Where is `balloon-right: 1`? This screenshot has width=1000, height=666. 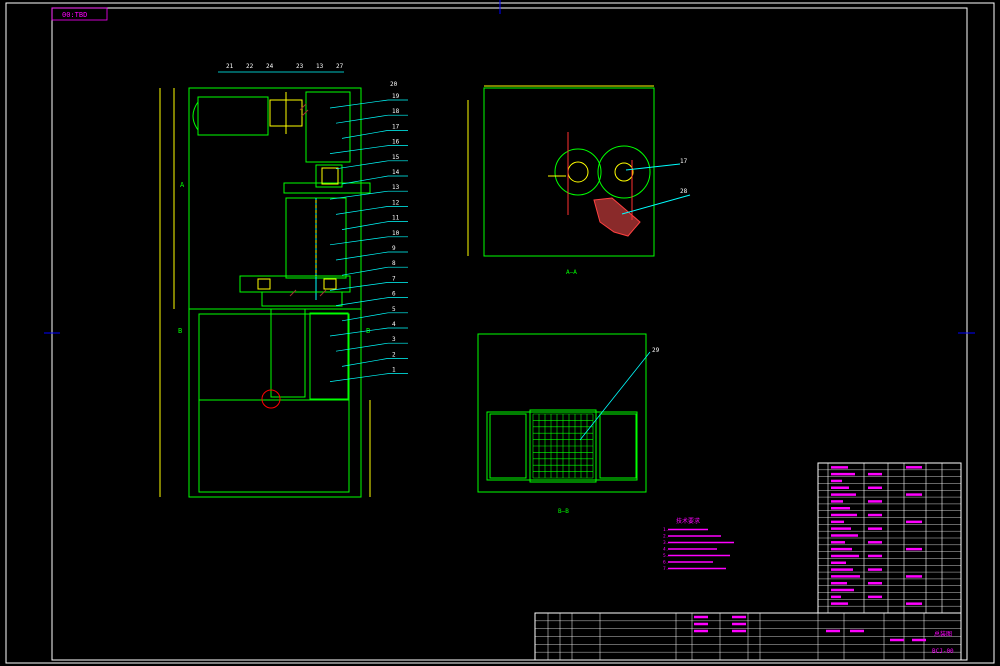 balloon-right: 1 is located at coordinates (394, 370).